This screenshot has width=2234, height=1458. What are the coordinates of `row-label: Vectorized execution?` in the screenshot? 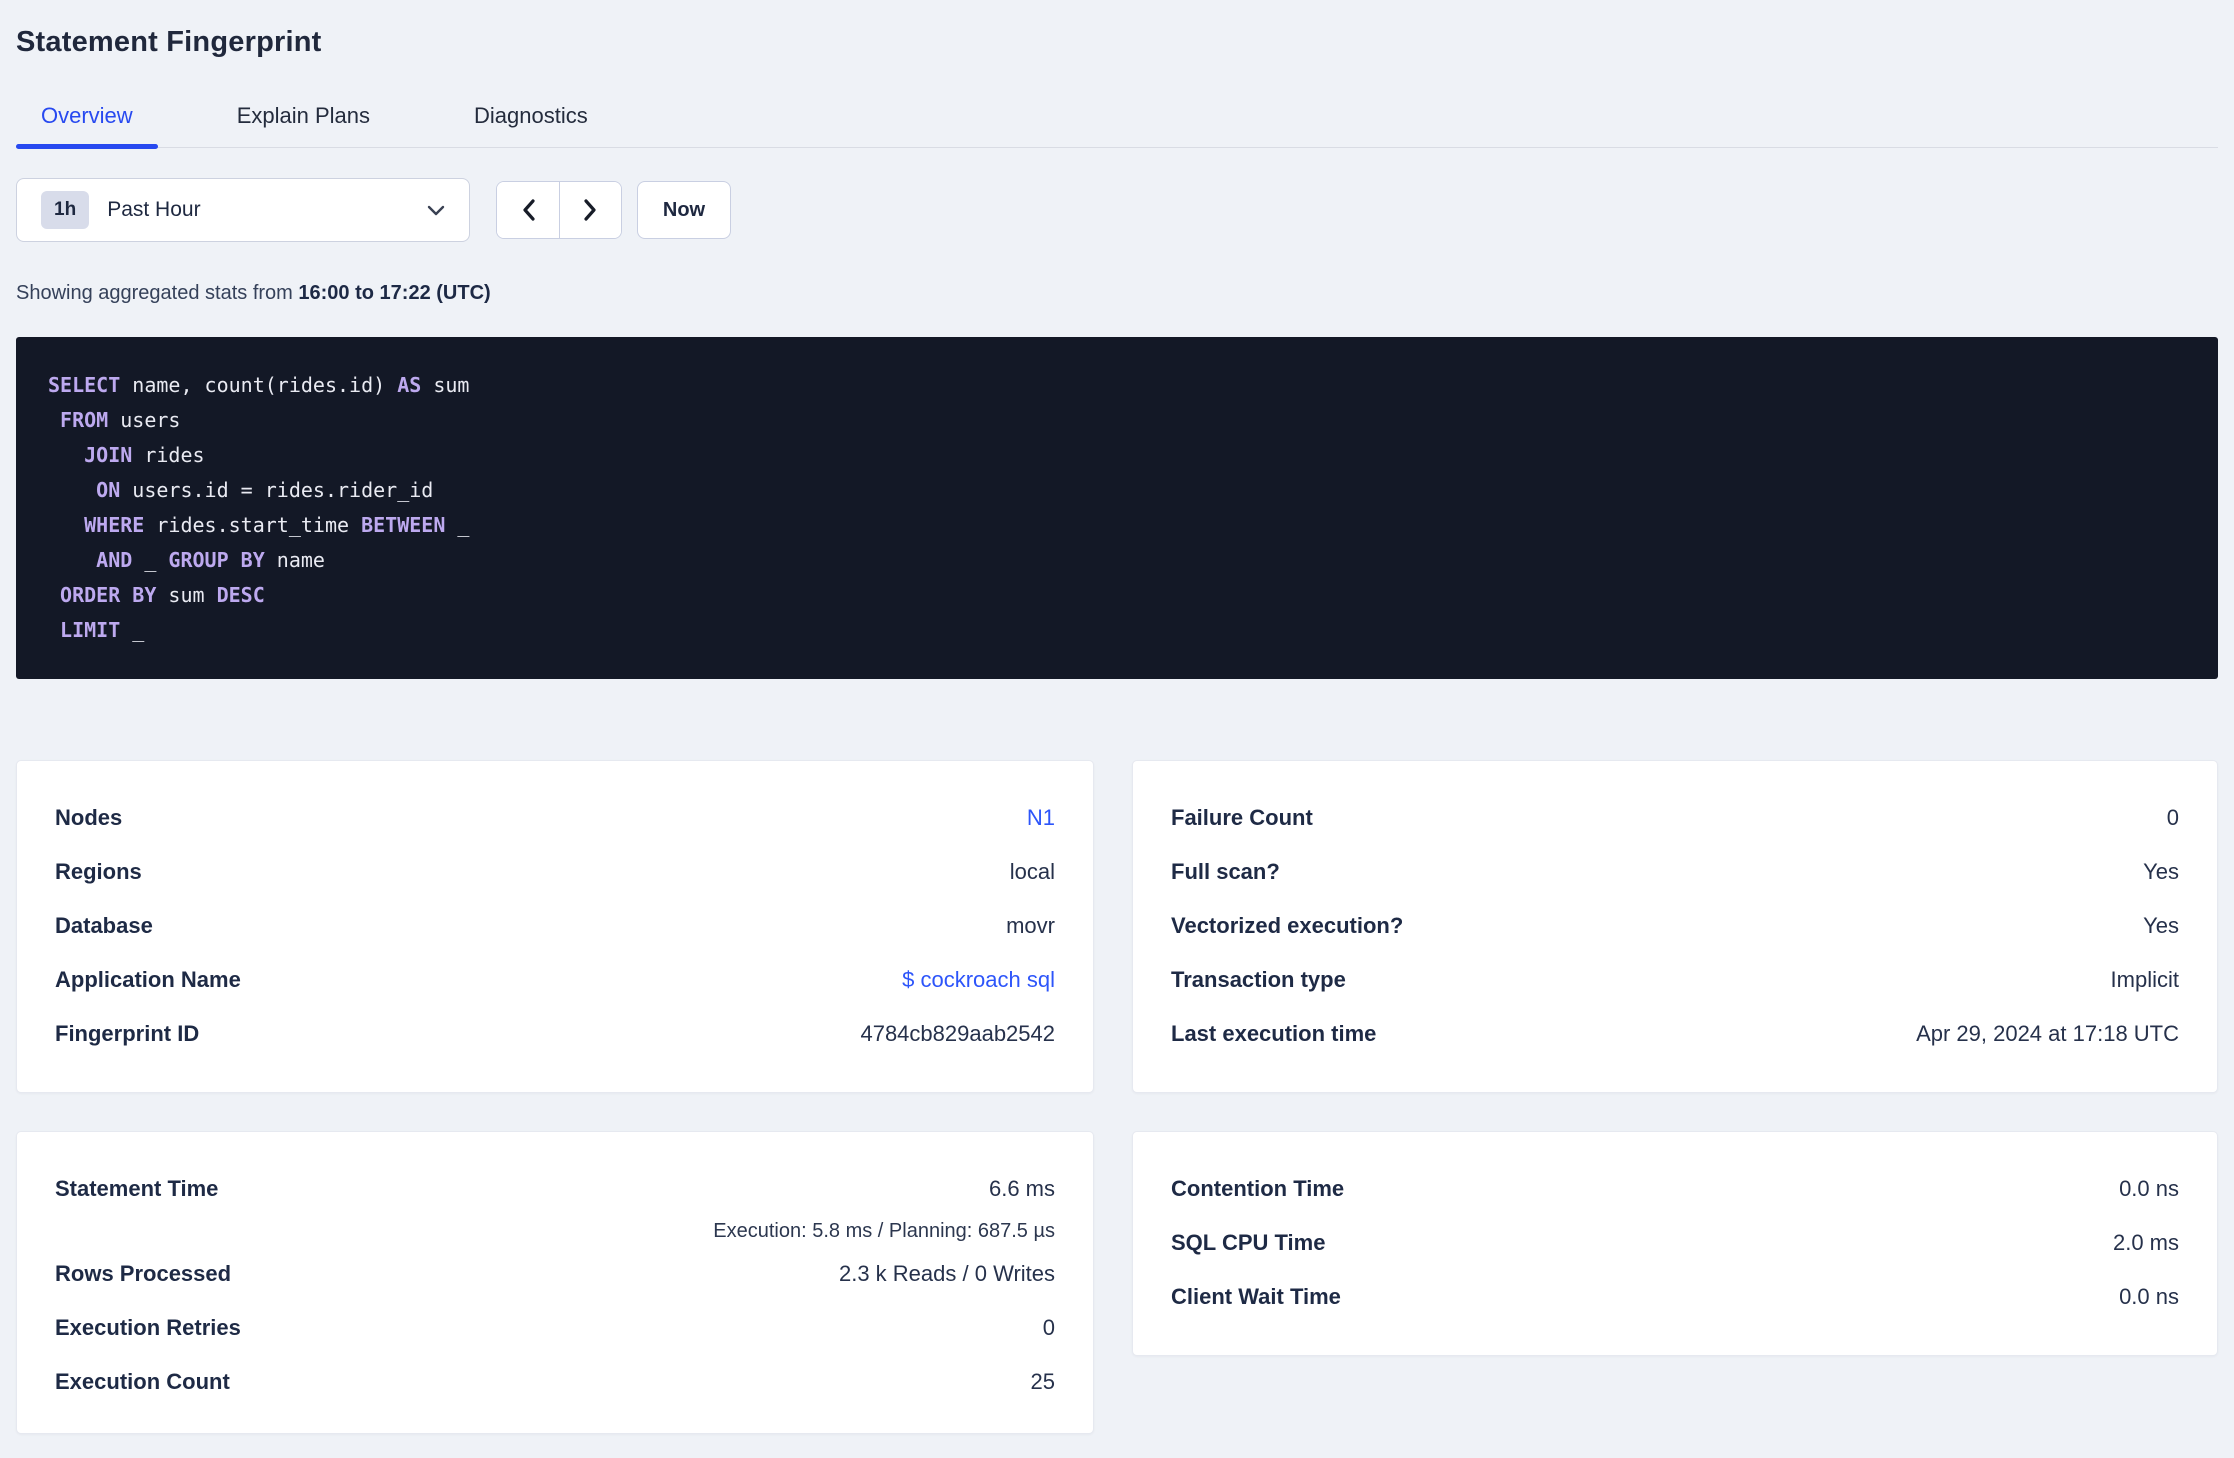 It's located at (1287, 925).